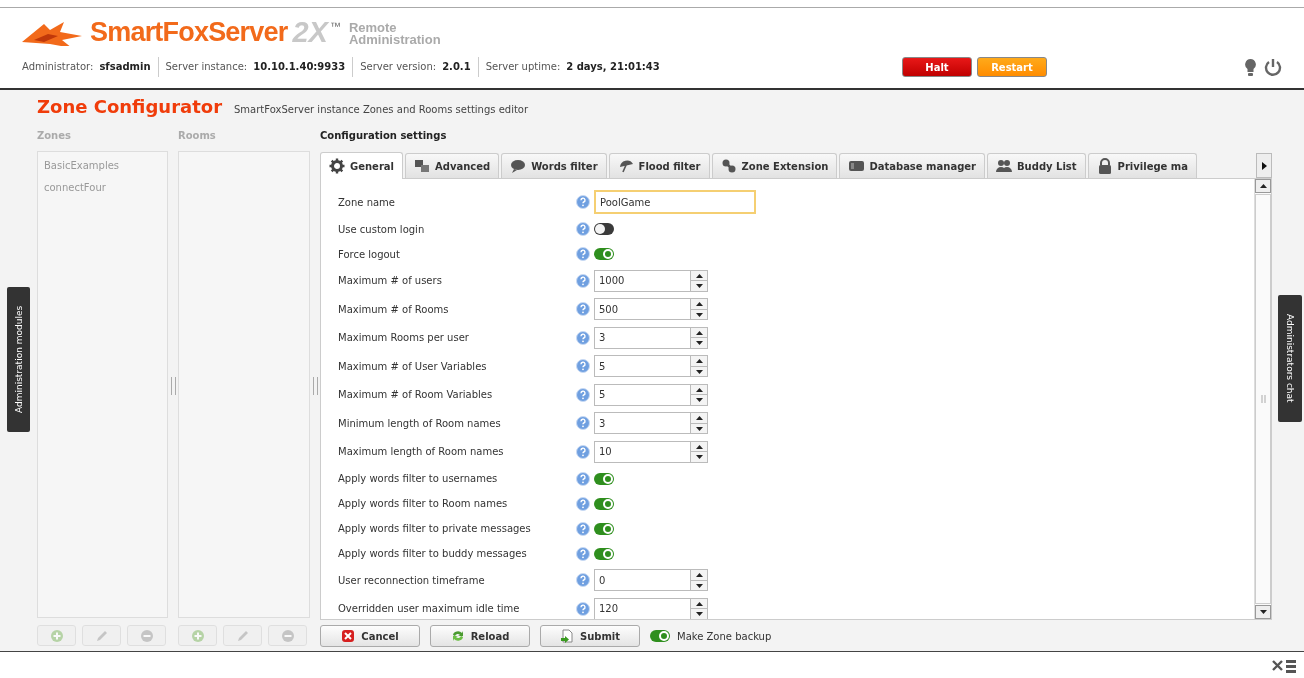 The image size is (1304, 678). What do you see at coordinates (373, 28) in the screenshot?
I see `logo-subtitle: Remote` at bounding box center [373, 28].